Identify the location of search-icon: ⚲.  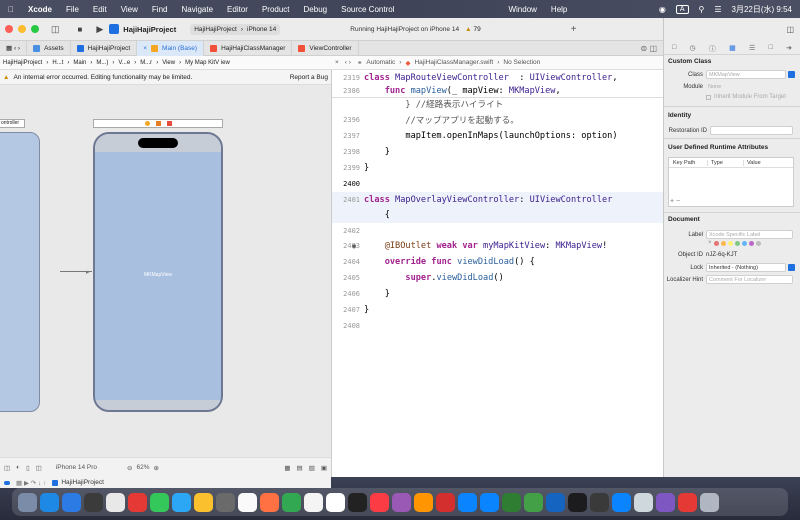
(702, 9).